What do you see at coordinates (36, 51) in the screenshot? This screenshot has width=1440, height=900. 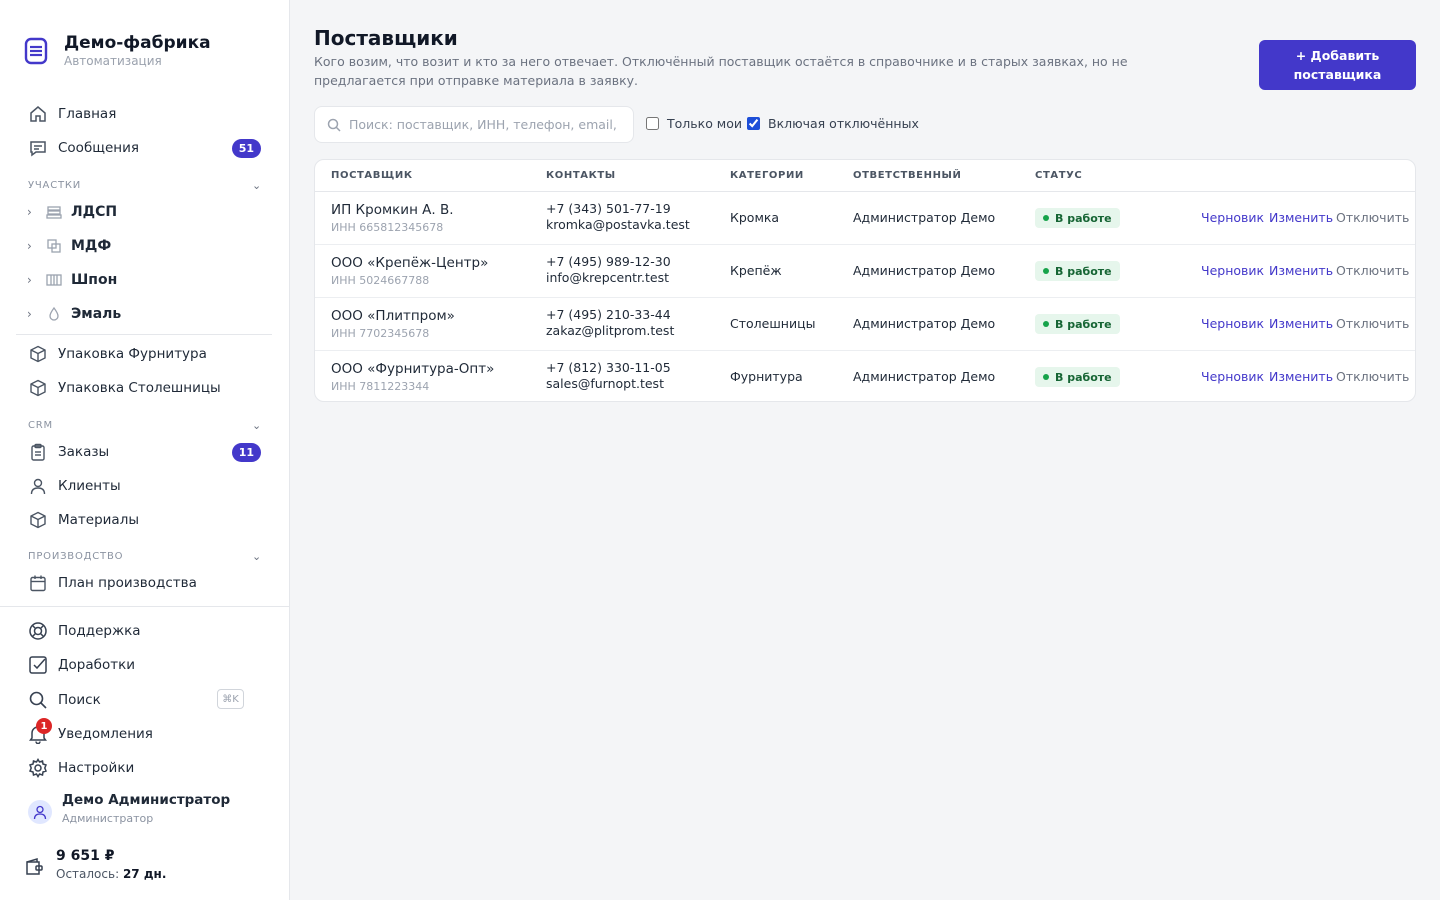 I see `brand-logo-icon` at bounding box center [36, 51].